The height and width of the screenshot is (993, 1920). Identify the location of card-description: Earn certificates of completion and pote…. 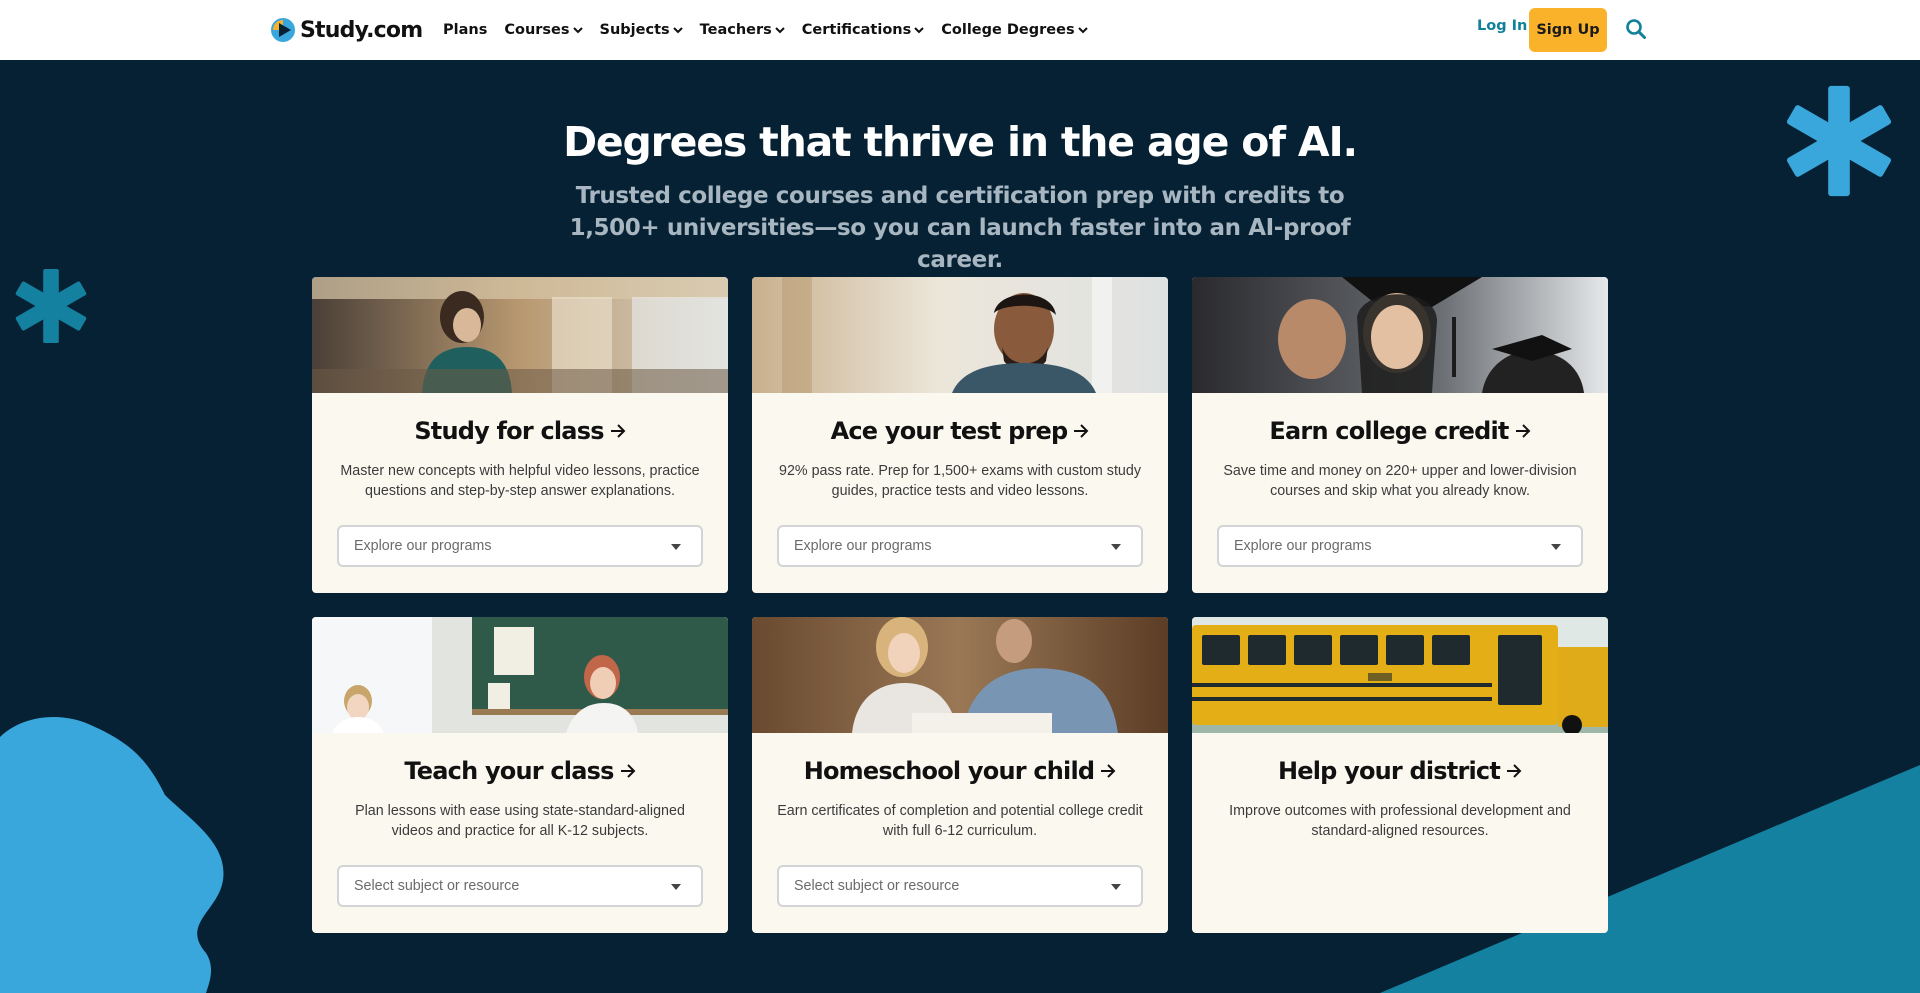
(960, 821).